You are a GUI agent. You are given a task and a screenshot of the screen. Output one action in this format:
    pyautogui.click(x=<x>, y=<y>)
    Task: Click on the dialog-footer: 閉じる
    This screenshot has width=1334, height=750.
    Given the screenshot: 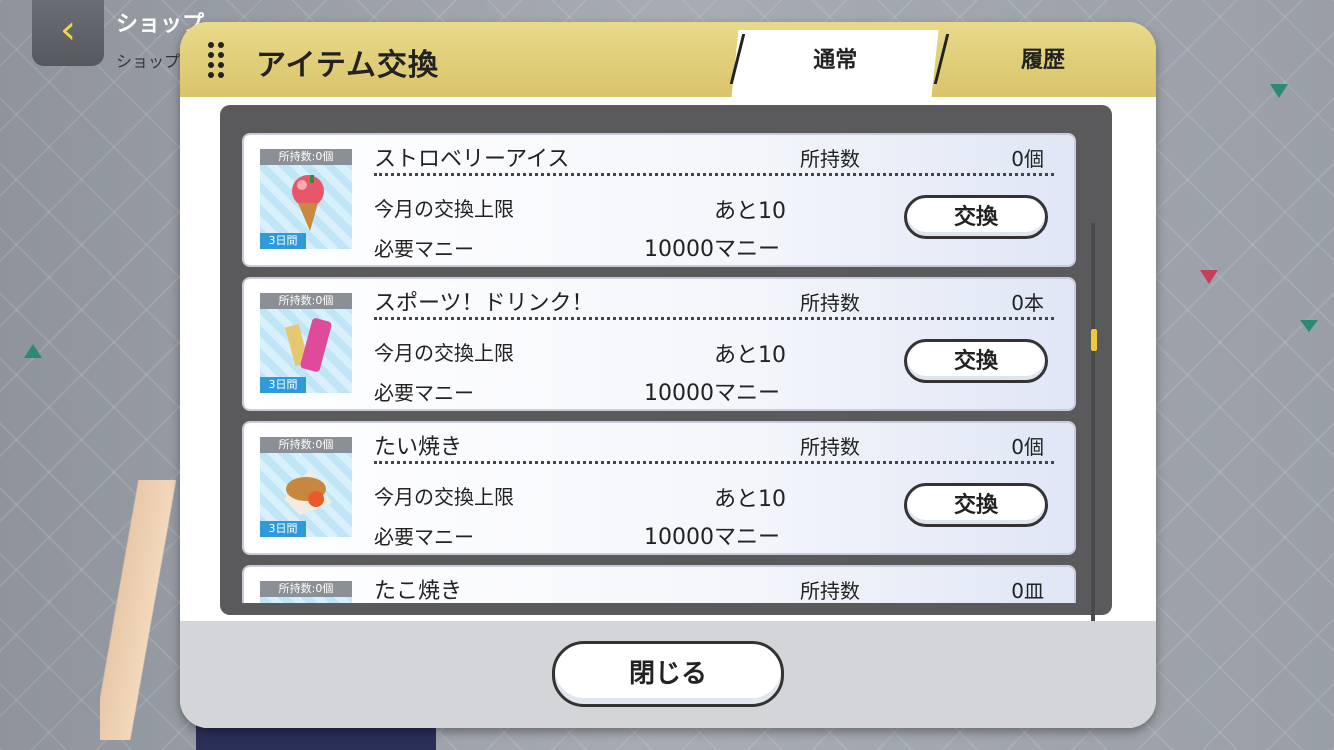 What is the action you would take?
    pyautogui.click(x=668, y=674)
    